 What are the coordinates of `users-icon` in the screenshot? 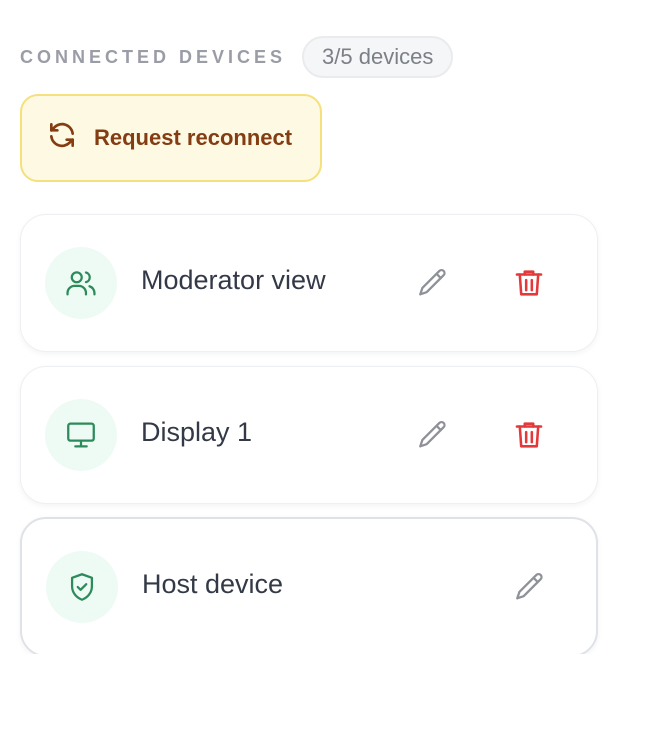 It's located at (81, 283).